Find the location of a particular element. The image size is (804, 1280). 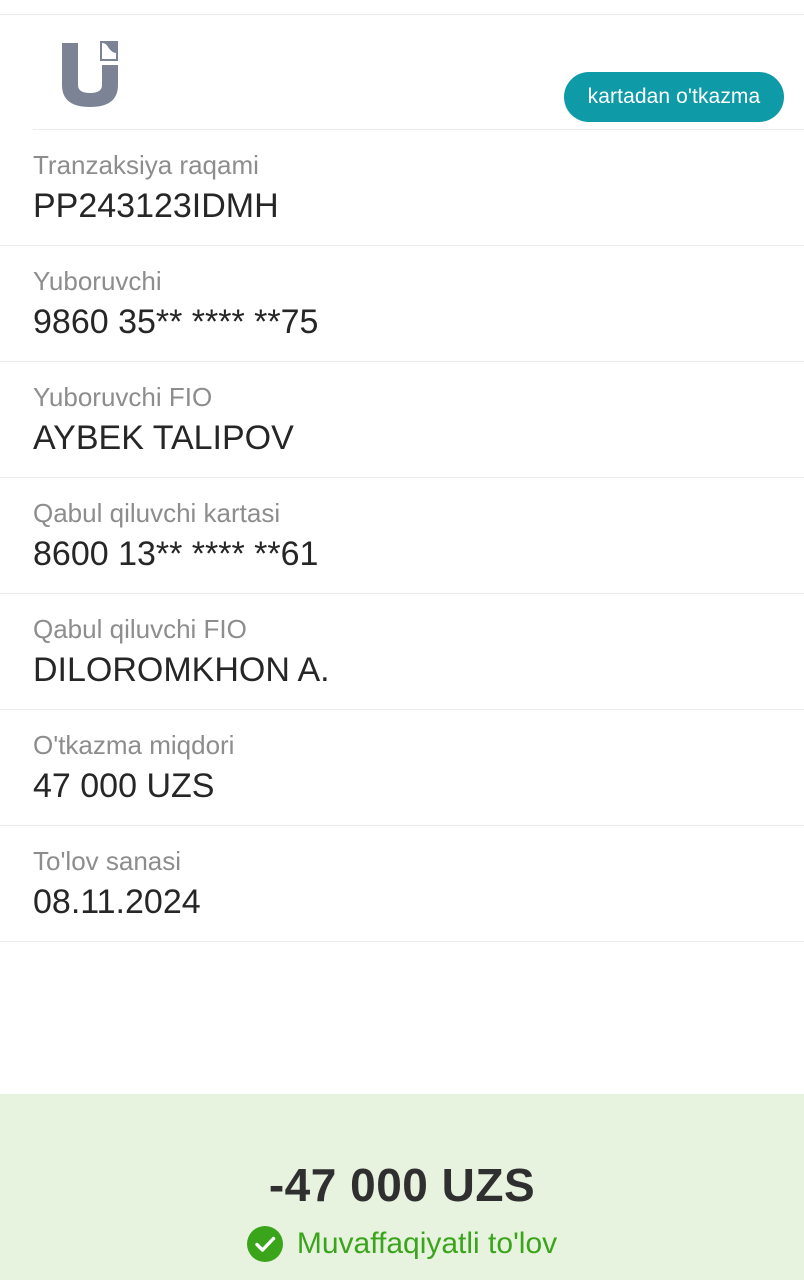

sender-name-label: Yuboruvchi FIO is located at coordinates (123, 397).